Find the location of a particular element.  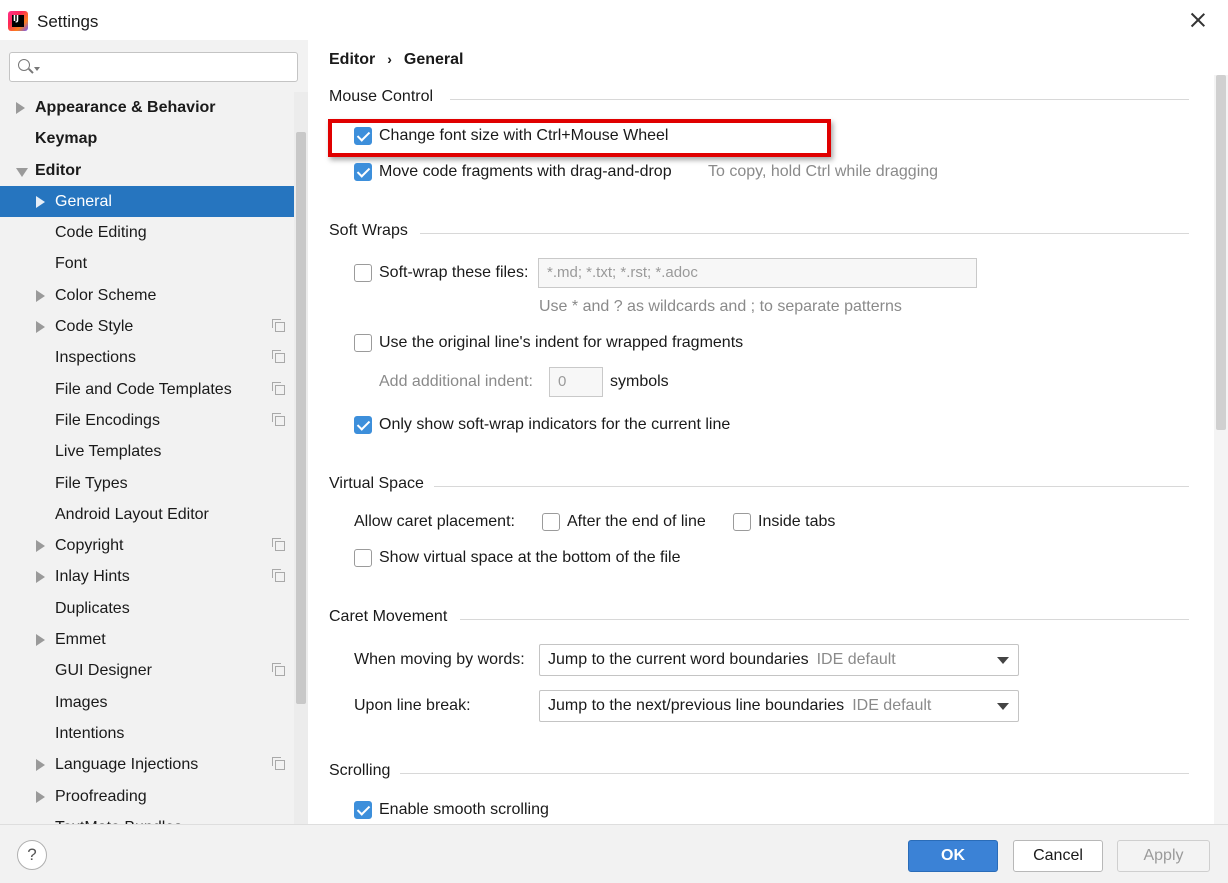

sidebar-item-inspections: Inspections is located at coordinates (154, 357).